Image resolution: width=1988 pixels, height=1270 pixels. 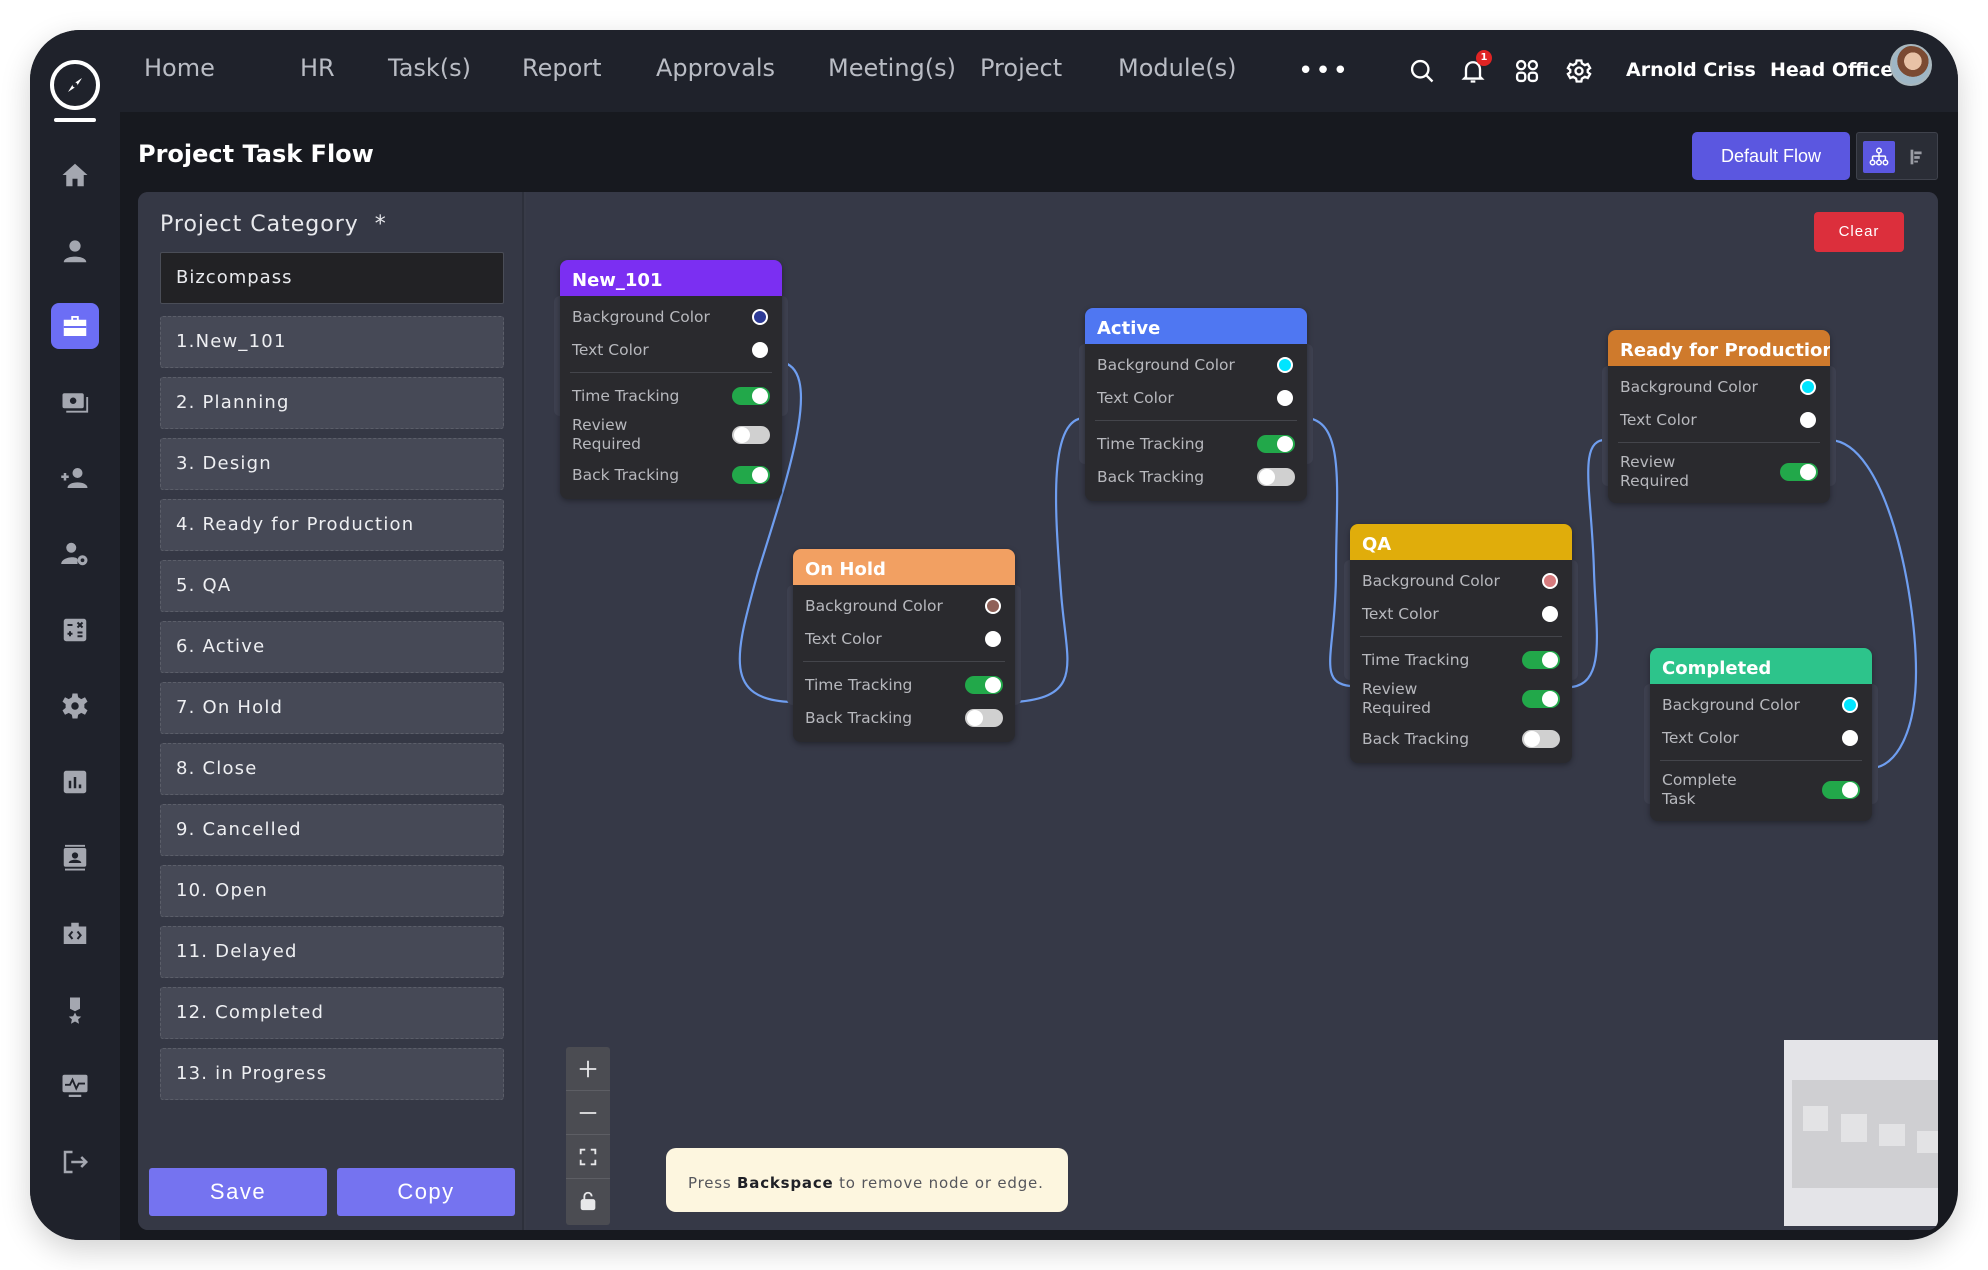 What do you see at coordinates (1422, 71) in the screenshot?
I see `search-button` at bounding box center [1422, 71].